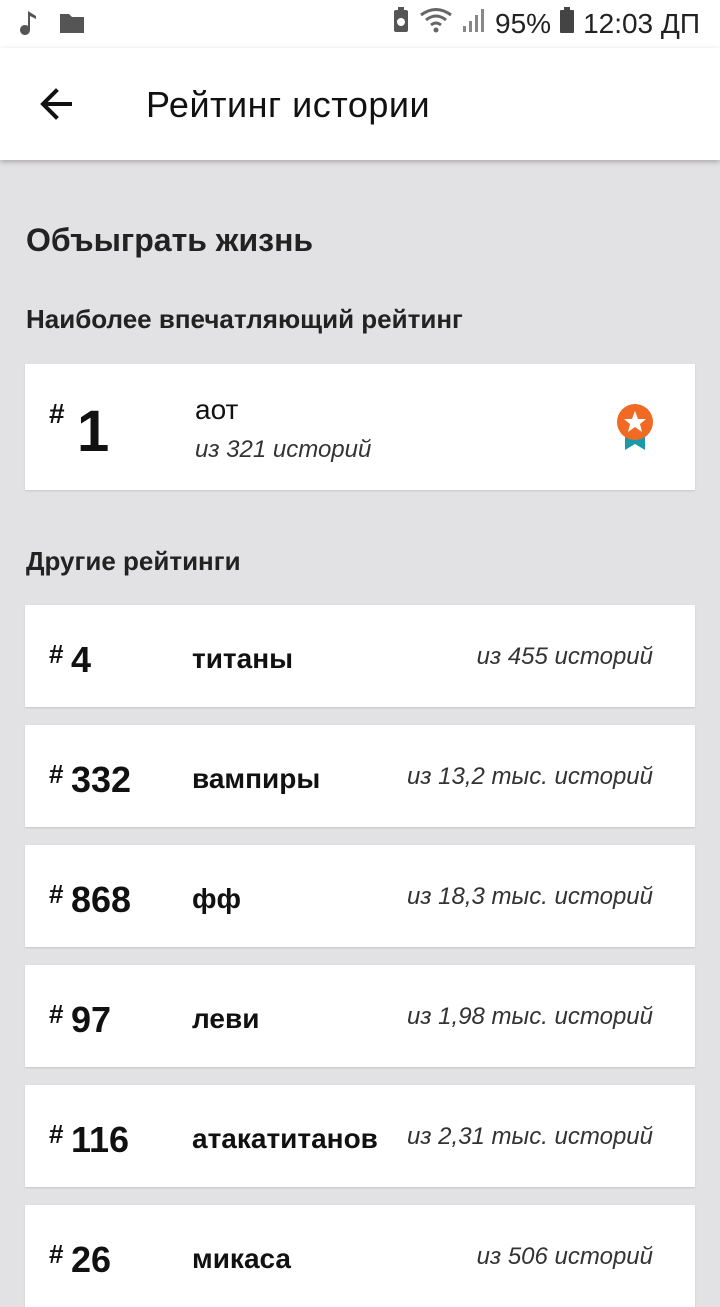 This screenshot has width=720, height=1307. What do you see at coordinates (133, 561) in the screenshot?
I see `other-rankings-heading: Другие рейтинги` at bounding box center [133, 561].